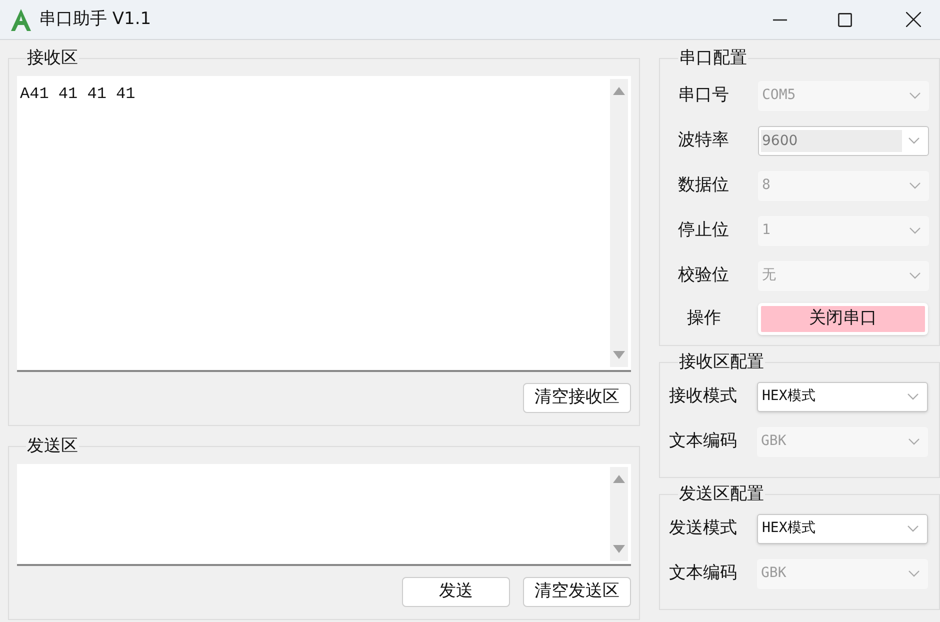  What do you see at coordinates (843, 319) in the screenshot?
I see `close-port-button: 关闭串口` at bounding box center [843, 319].